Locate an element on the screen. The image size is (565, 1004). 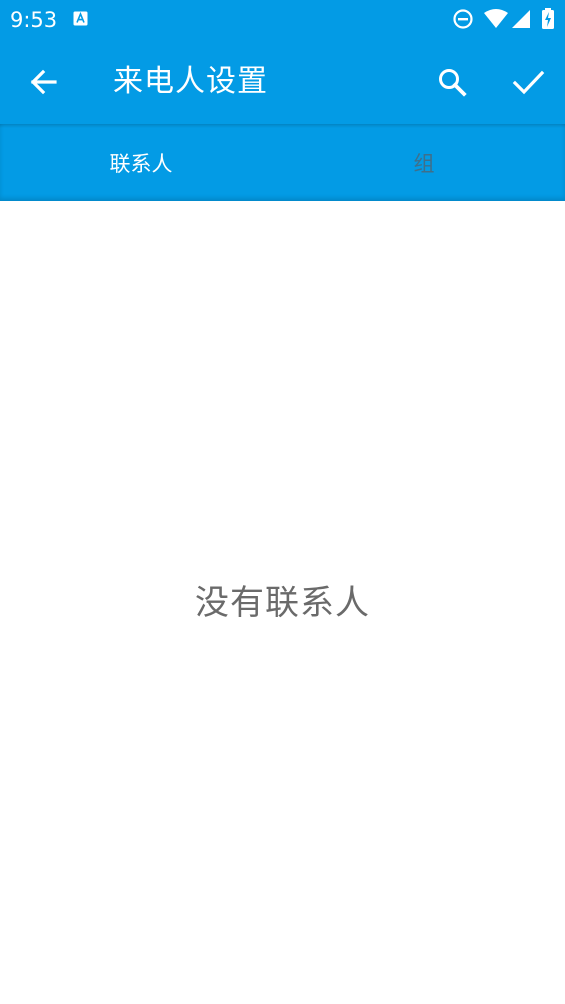
tab-groups: 组 is located at coordinates (424, 162).